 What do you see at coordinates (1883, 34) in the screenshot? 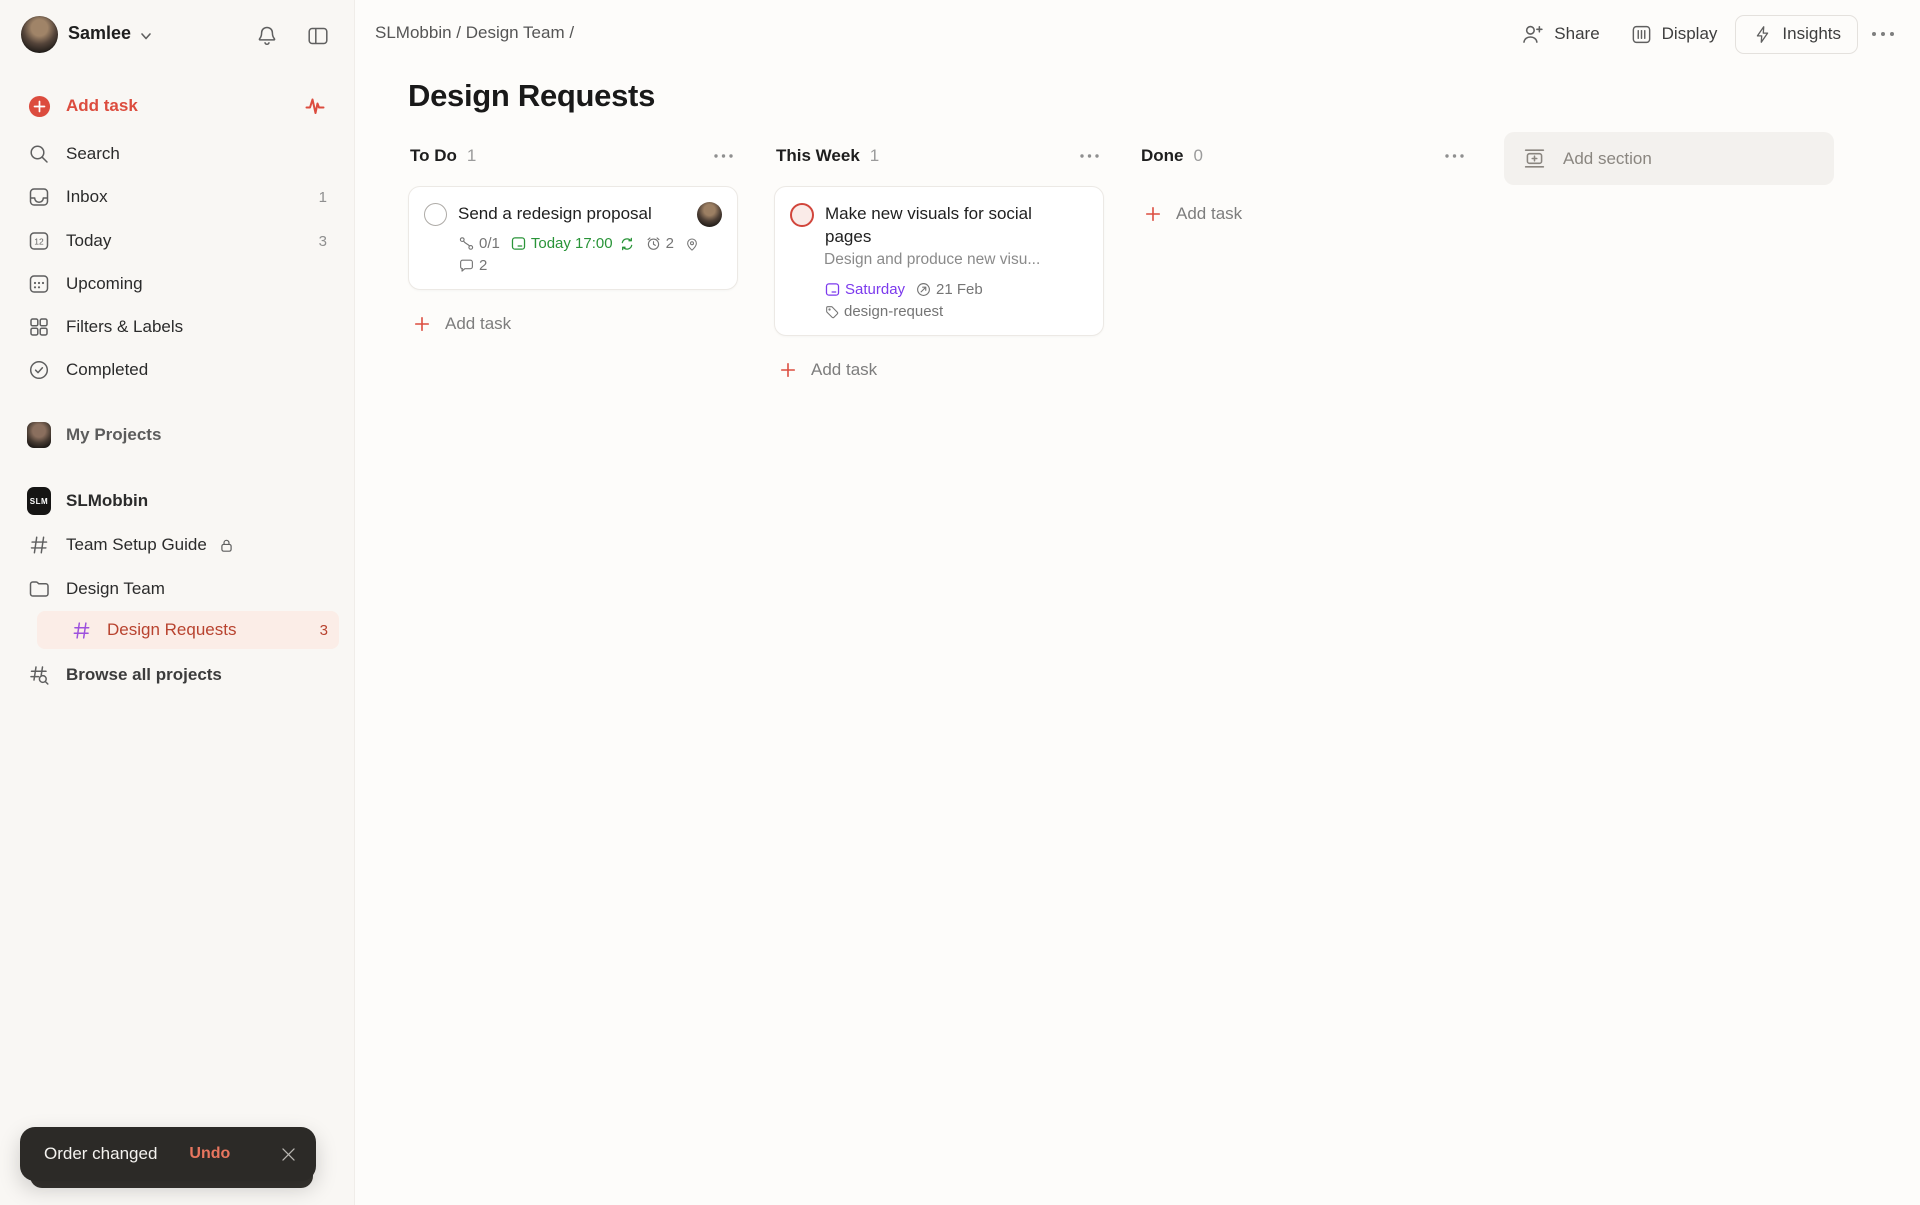
I see `header-overflow-menu` at bounding box center [1883, 34].